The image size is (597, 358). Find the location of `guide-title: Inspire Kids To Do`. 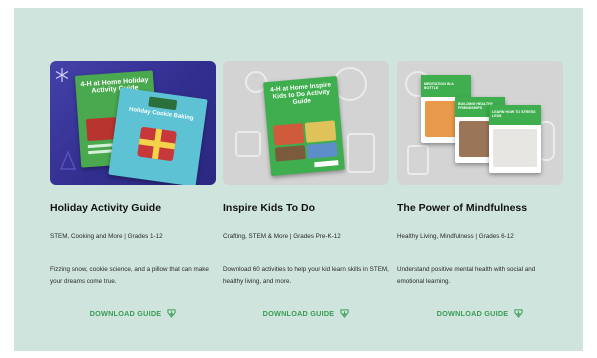

guide-title: Inspire Kids To Do is located at coordinates (306, 209).